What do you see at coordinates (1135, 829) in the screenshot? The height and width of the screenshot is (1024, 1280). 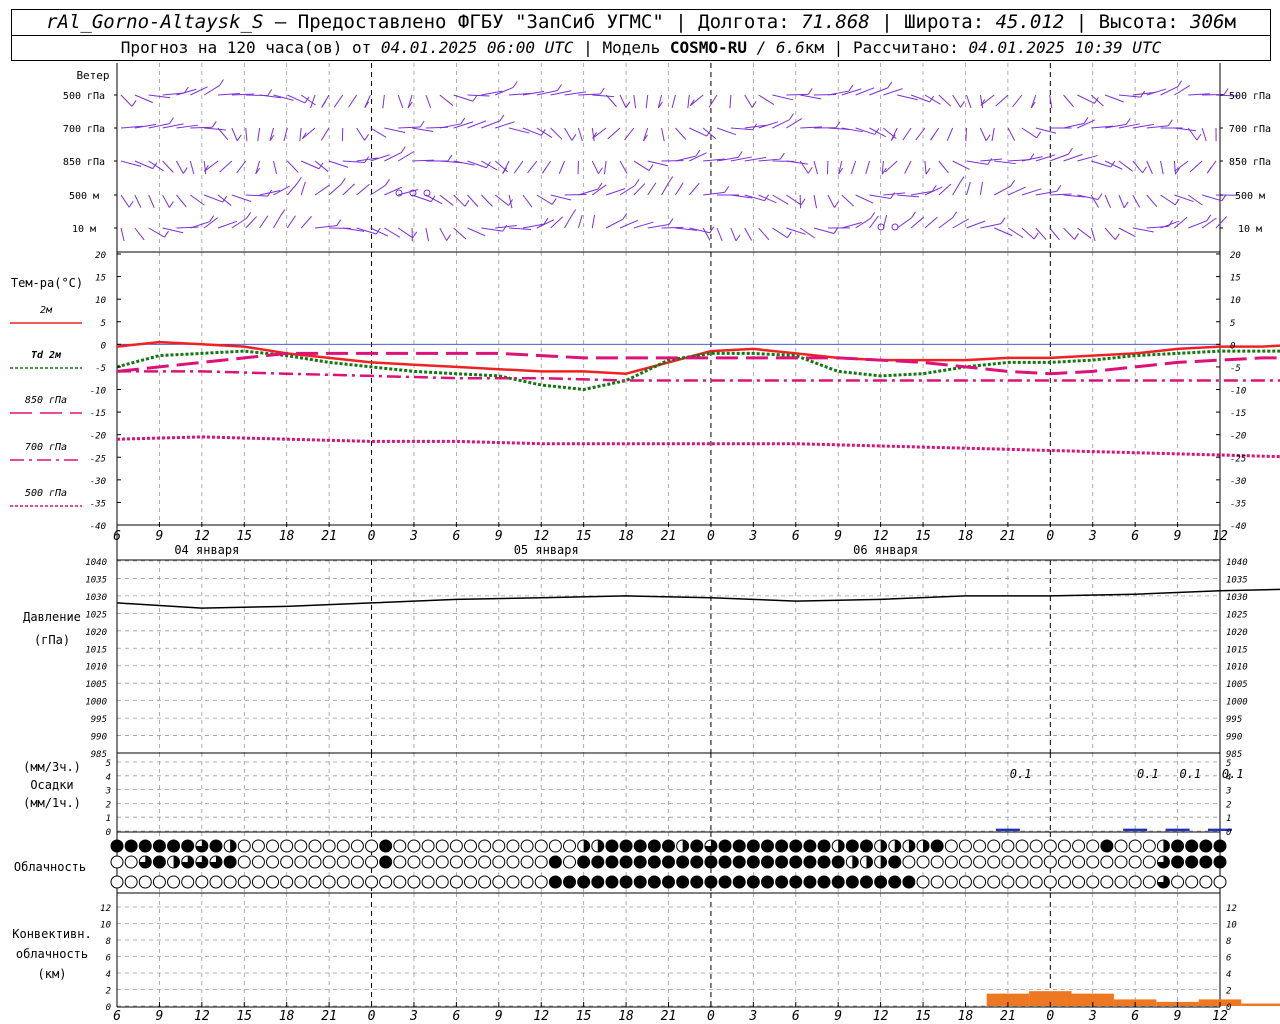 I see `precip-bar` at bounding box center [1135, 829].